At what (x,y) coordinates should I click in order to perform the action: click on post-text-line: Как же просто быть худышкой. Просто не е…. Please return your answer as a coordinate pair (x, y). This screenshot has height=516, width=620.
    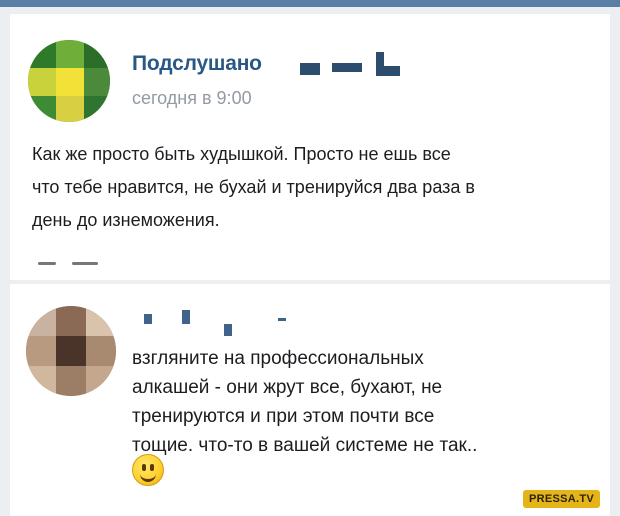
    Looking at the image, I should click on (241, 154).